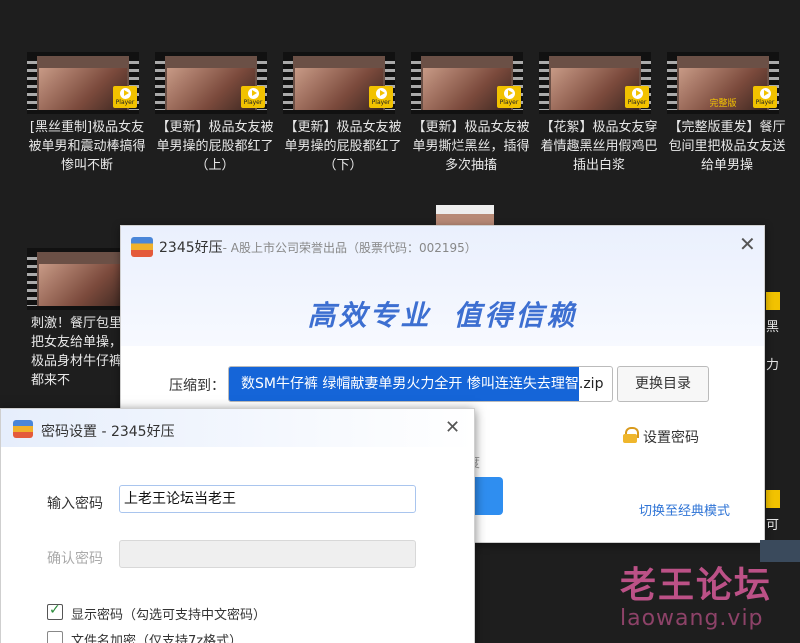 The height and width of the screenshot is (643, 800). Describe the element at coordinates (77, 352) in the screenshot. I see `video-title: 刺激！餐厅包里把女友给单操，极品身材牛仔裤都来不` at that location.